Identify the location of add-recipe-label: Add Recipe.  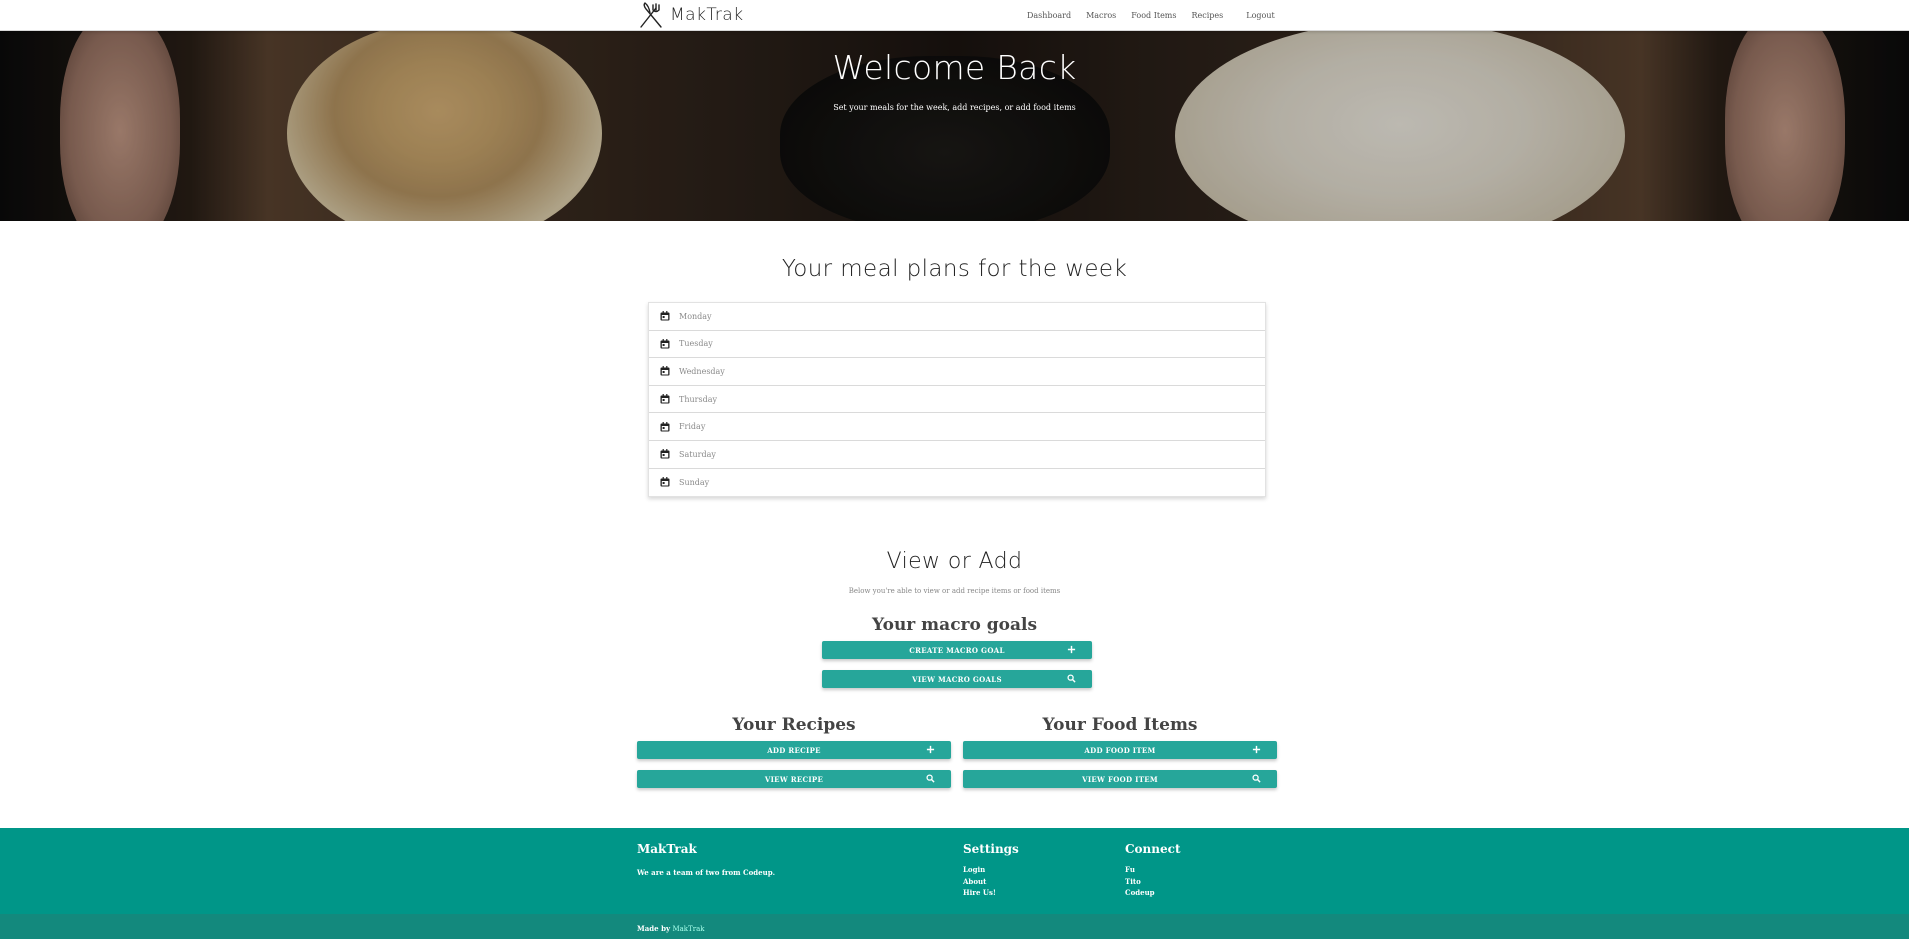
(794, 750).